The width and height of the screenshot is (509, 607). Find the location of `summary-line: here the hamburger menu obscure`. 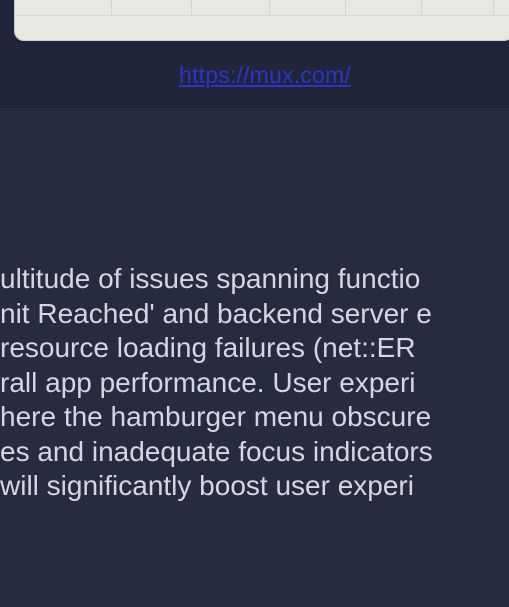

summary-line: here the hamburger menu obscure is located at coordinates (216, 416).